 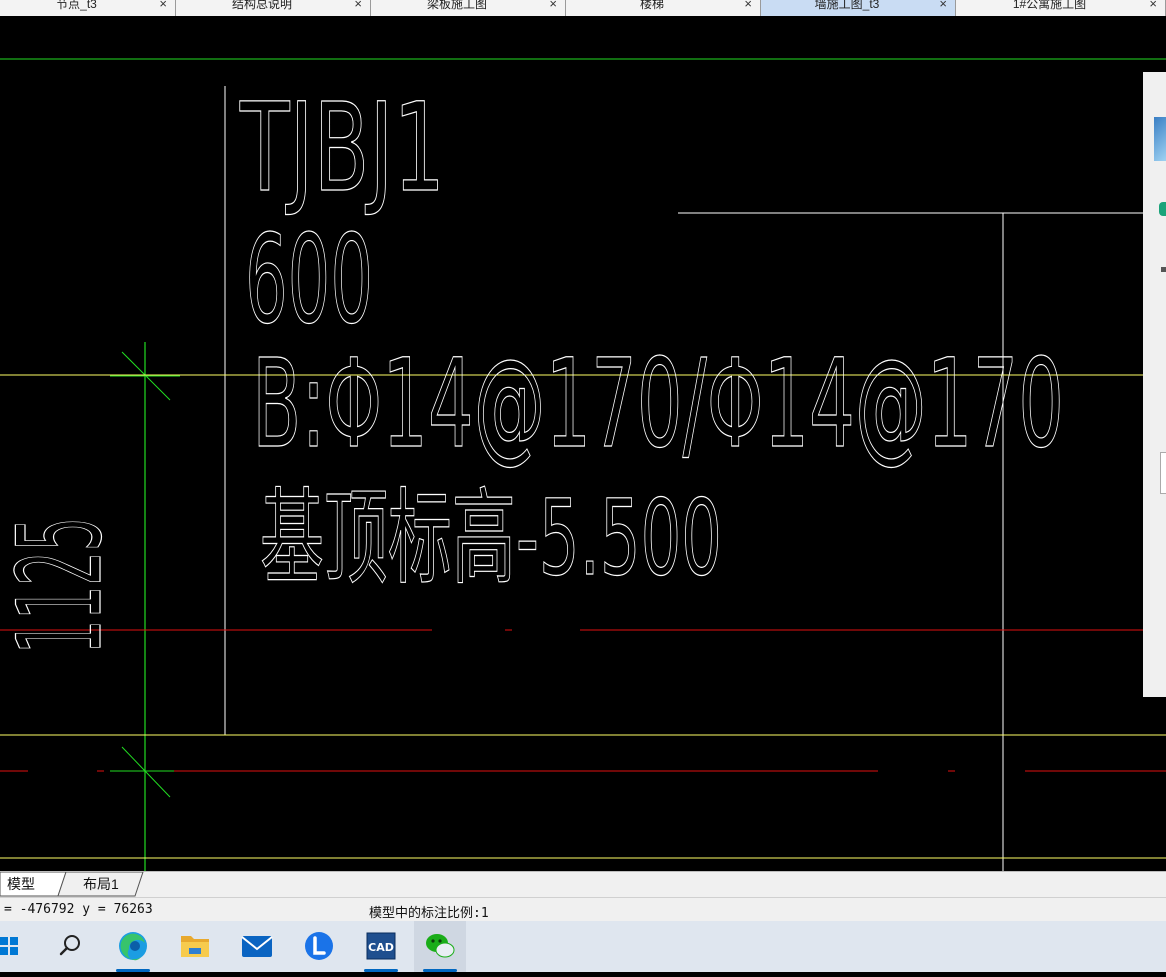 I want to click on tab-apartment-drawing: 1#公寓施工图 ×, so click(x=1061, y=8).